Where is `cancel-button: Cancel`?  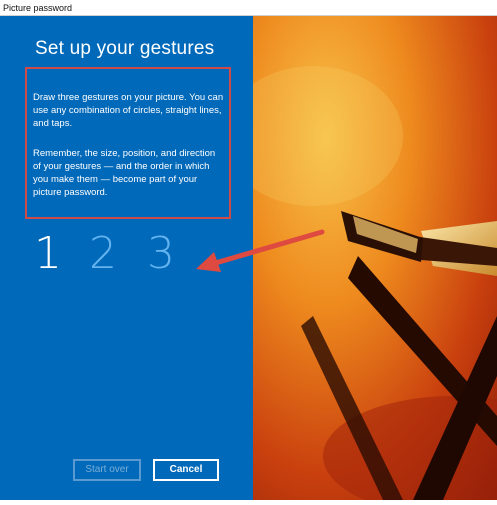 cancel-button: Cancel is located at coordinates (186, 470).